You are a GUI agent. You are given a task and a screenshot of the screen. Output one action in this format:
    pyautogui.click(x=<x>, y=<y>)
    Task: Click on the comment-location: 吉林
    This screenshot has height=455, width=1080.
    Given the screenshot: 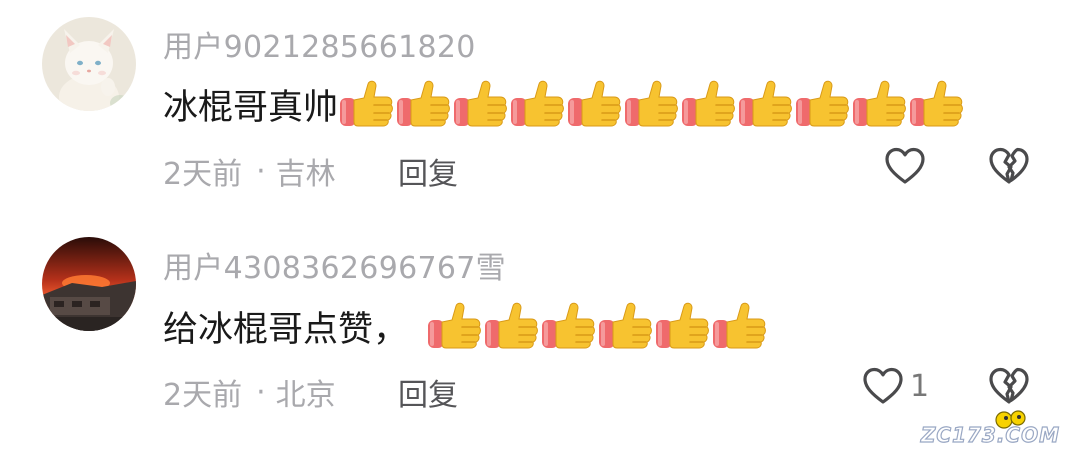 What is the action you would take?
    pyautogui.click(x=305, y=174)
    